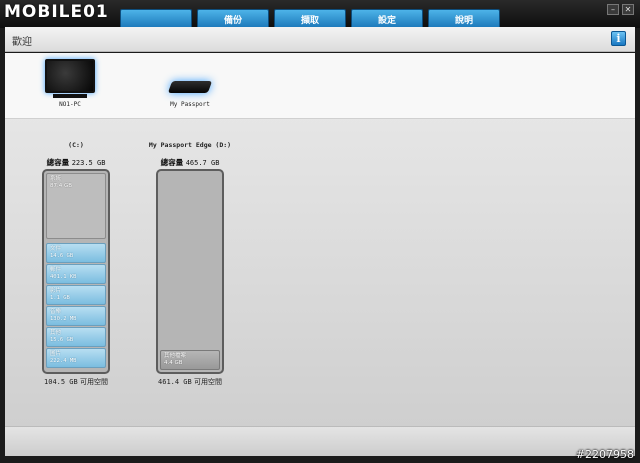  What do you see at coordinates (56, 249) in the screenshot?
I see `documents-label: 文件` at bounding box center [56, 249].